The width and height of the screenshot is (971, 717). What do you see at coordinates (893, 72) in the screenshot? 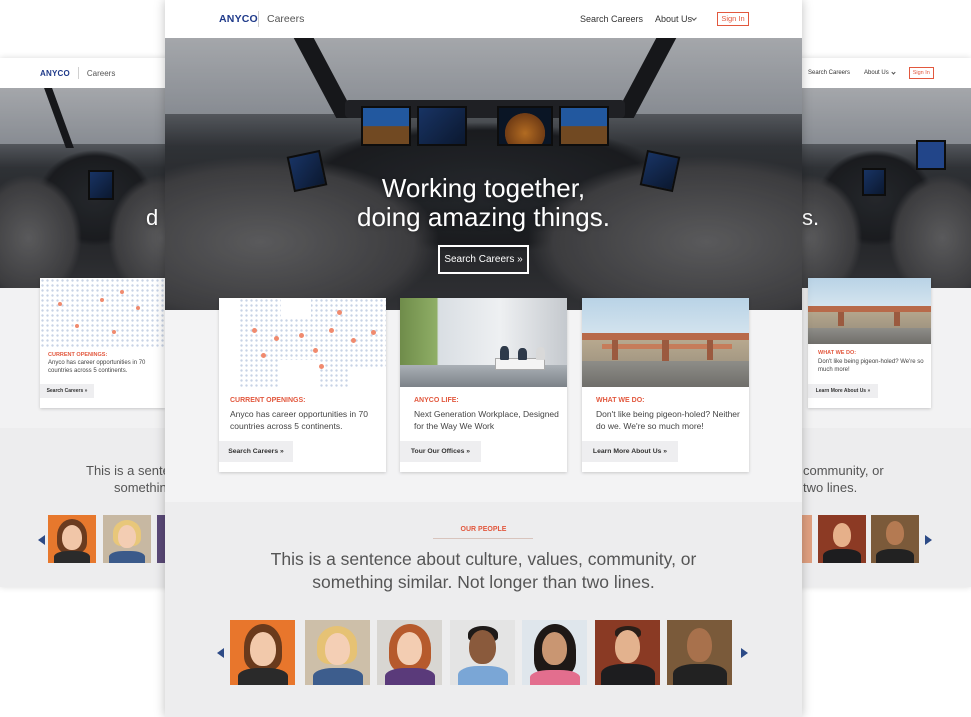
I see `chevron-down-icon` at bounding box center [893, 72].